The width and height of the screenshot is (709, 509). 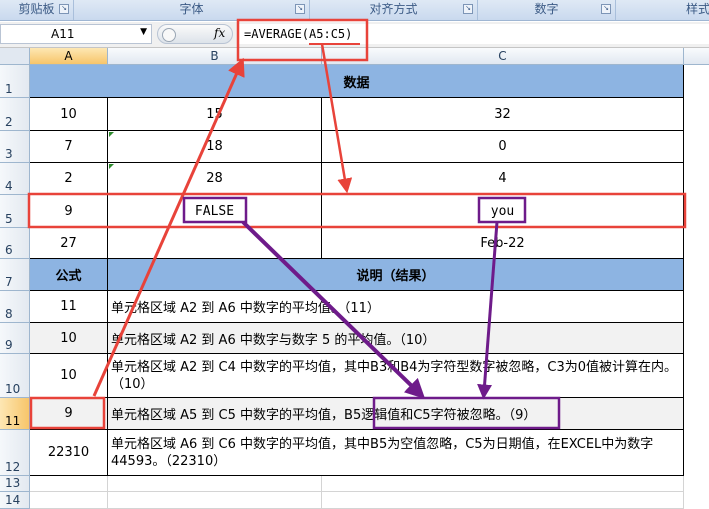 I want to click on row-header: 8, so click(x=15, y=307).